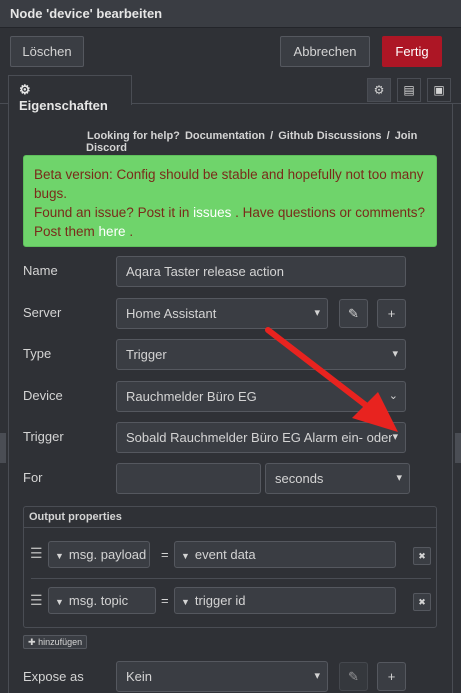 The width and height of the screenshot is (461, 693). What do you see at coordinates (230, 51) in the screenshot?
I see `dialog-toolbar: Löschen Abbrechen Fertig` at bounding box center [230, 51].